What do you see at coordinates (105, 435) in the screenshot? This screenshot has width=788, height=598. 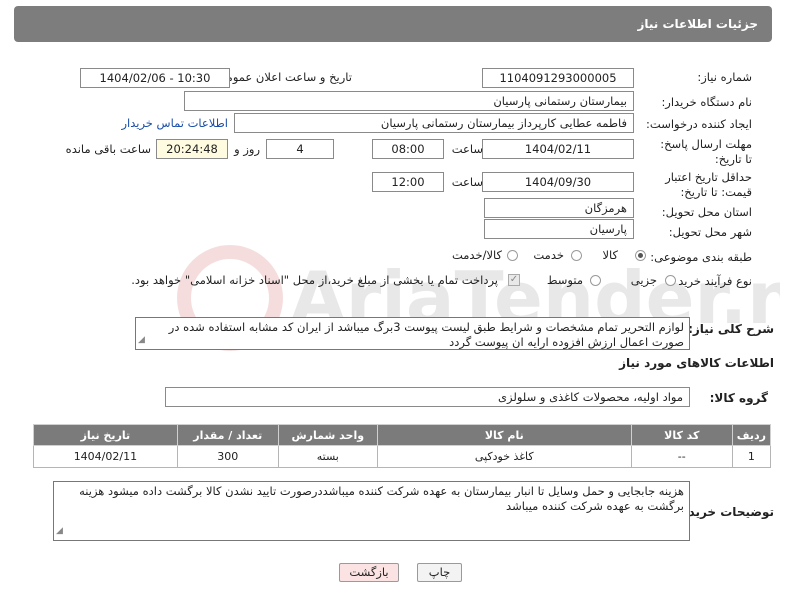 I see `col-header-need-date: تاریخ نیاز` at bounding box center [105, 435].